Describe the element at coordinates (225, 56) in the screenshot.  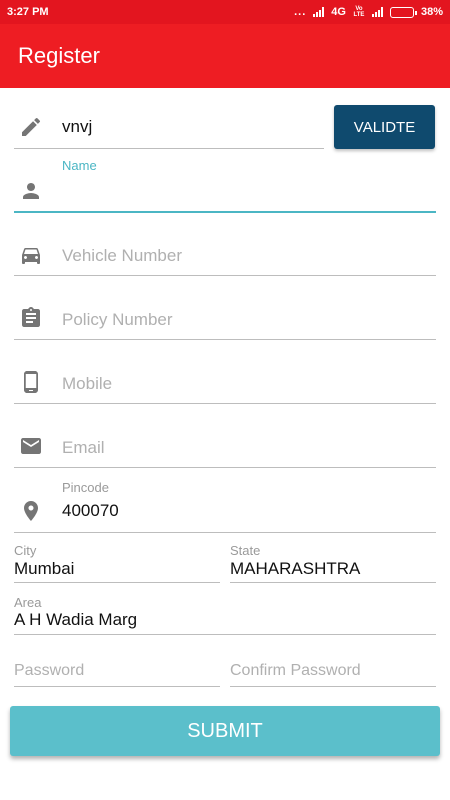
I see `app-bar: Register` at that location.